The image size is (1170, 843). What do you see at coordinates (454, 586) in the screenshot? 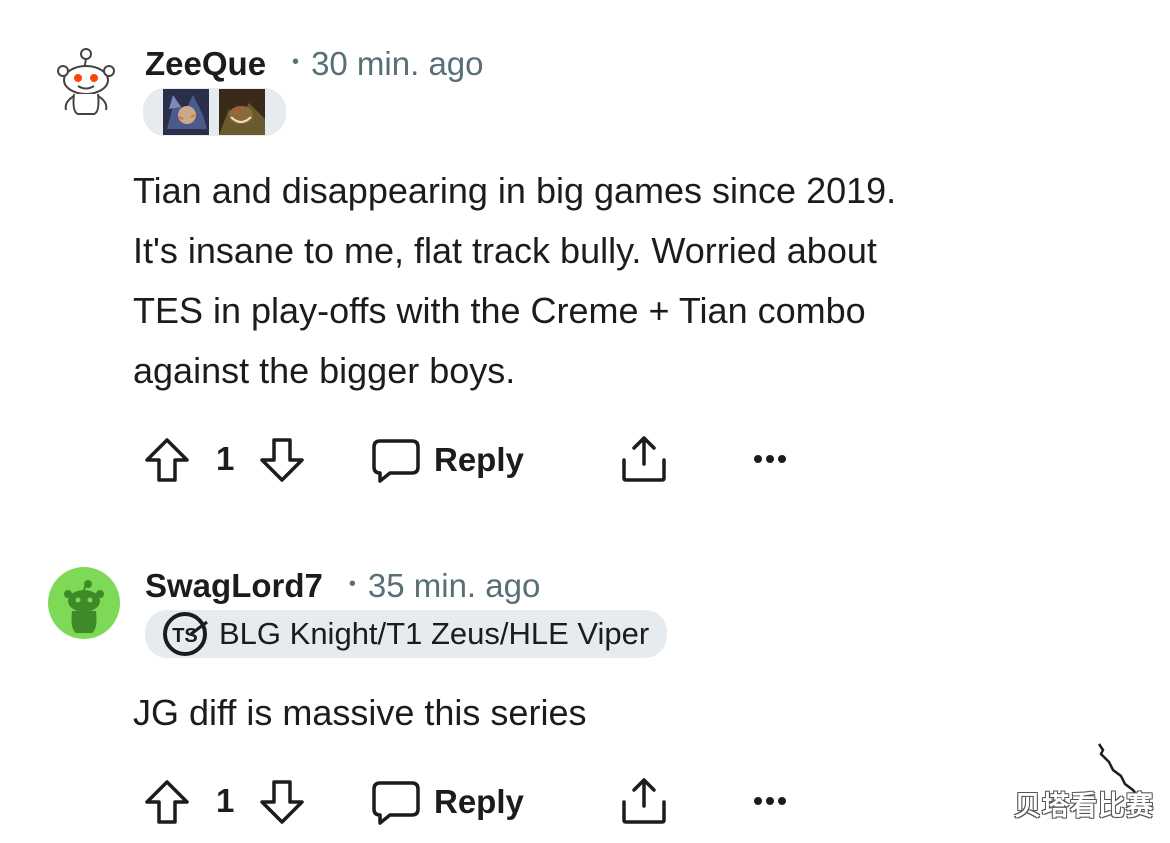
I see `timestamp: 35 min. ago` at bounding box center [454, 586].